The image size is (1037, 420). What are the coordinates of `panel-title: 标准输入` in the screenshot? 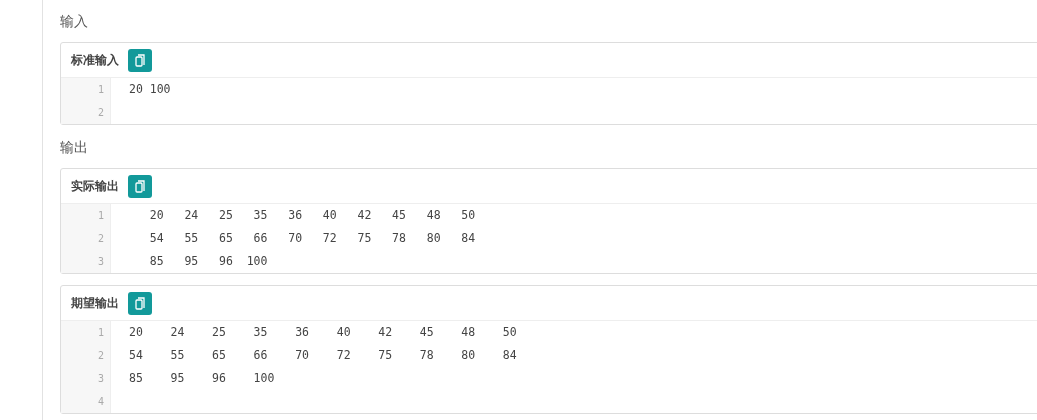 It's located at (95, 60).